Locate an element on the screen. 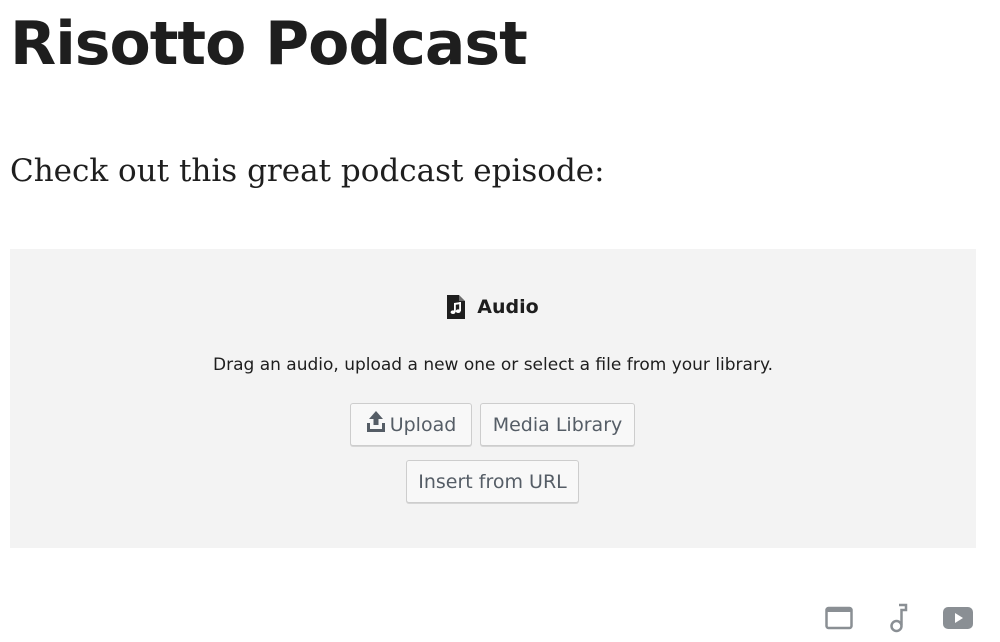 The image size is (1000, 642). window-icon is located at coordinates (839, 618).